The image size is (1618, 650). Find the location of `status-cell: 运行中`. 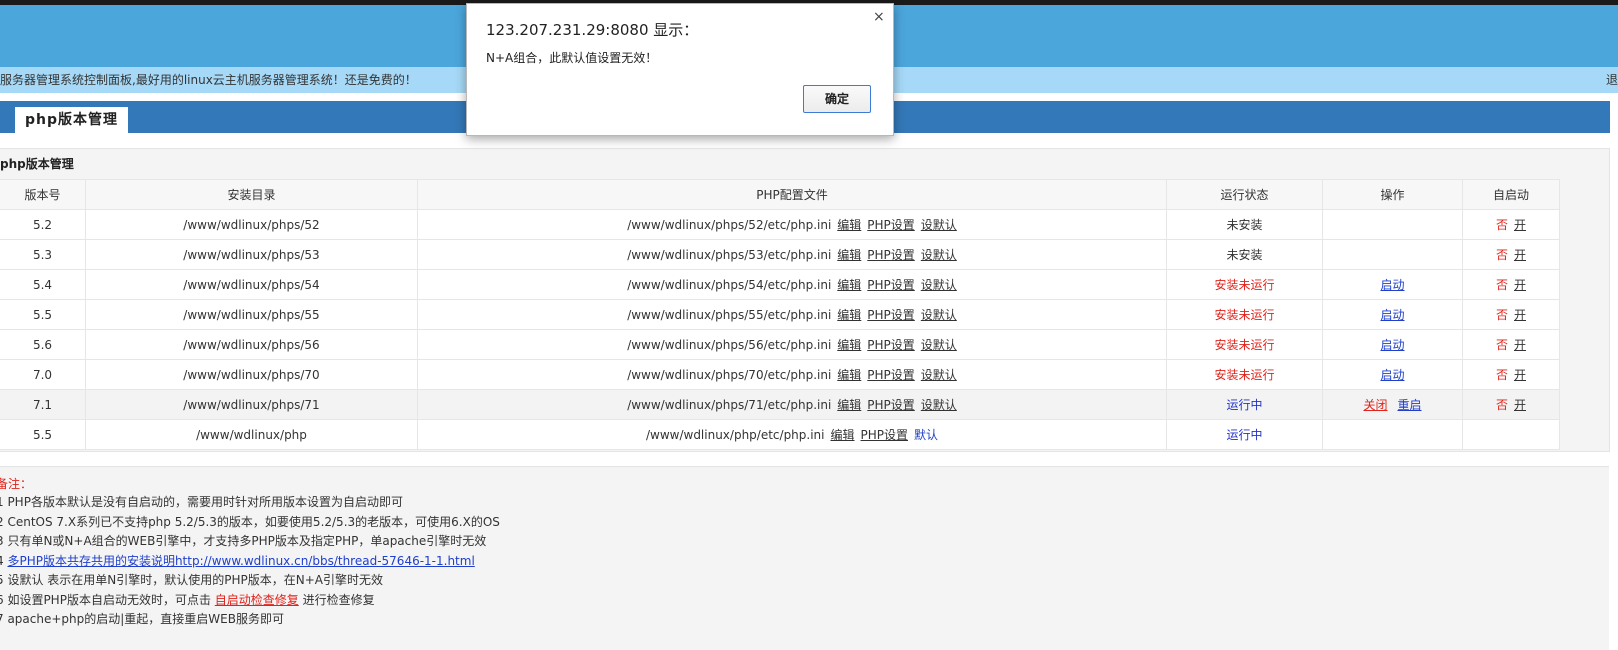

status-cell: 运行中 is located at coordinates (1244, 404).